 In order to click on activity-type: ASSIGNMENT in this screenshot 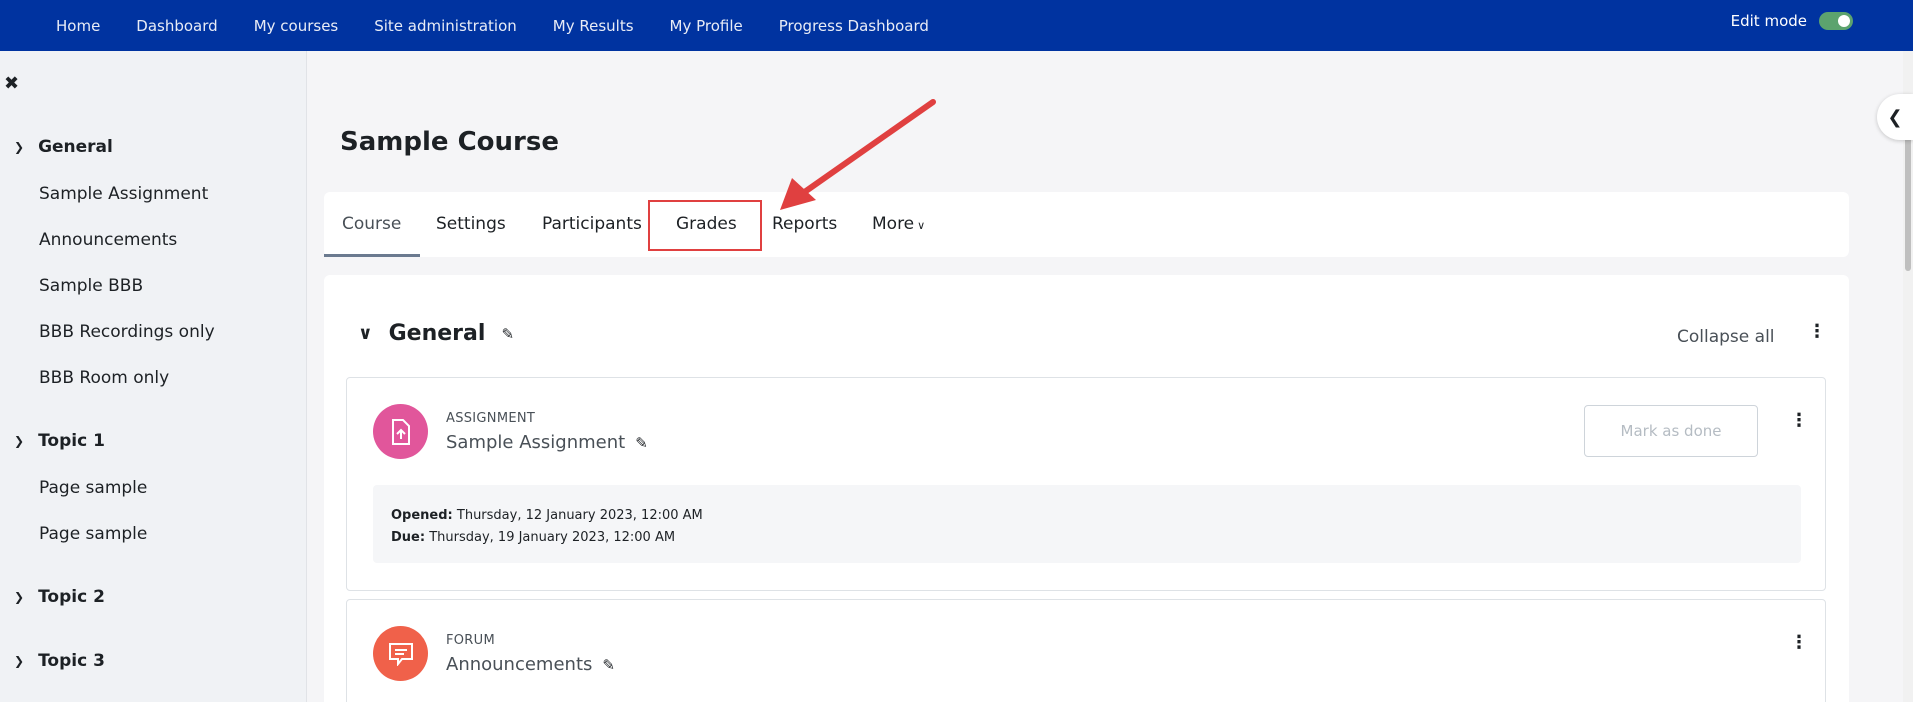, I will do `click(491, 418)`.